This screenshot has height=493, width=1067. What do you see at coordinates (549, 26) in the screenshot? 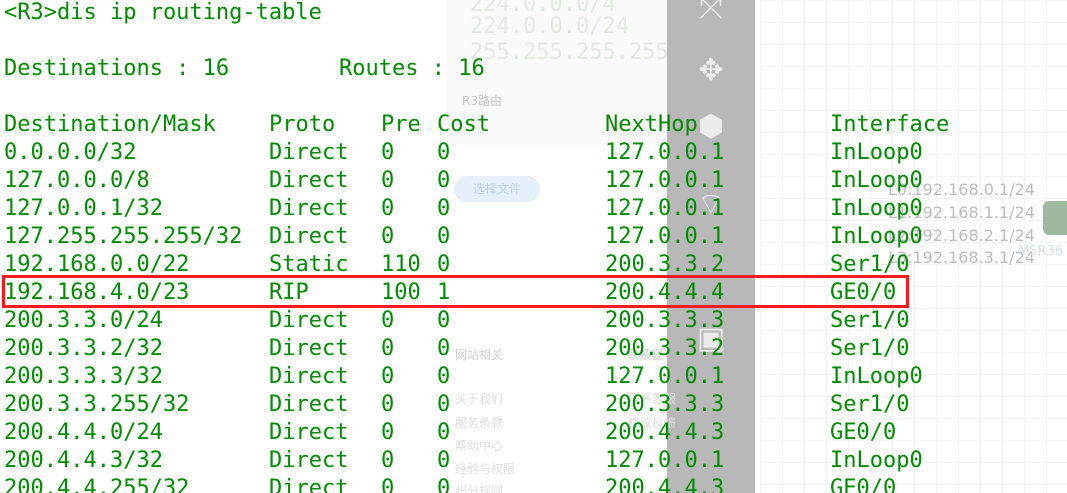
I see `bg-mask-line: 224.0.0.0/24` at bounding box center [549, 26].